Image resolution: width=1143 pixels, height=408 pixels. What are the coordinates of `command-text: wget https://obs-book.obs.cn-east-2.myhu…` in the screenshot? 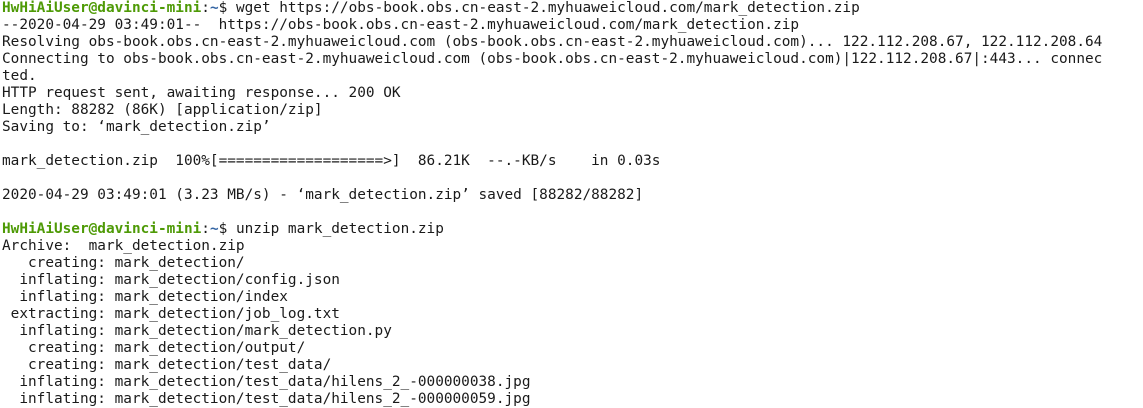 It's located at (547, 8).